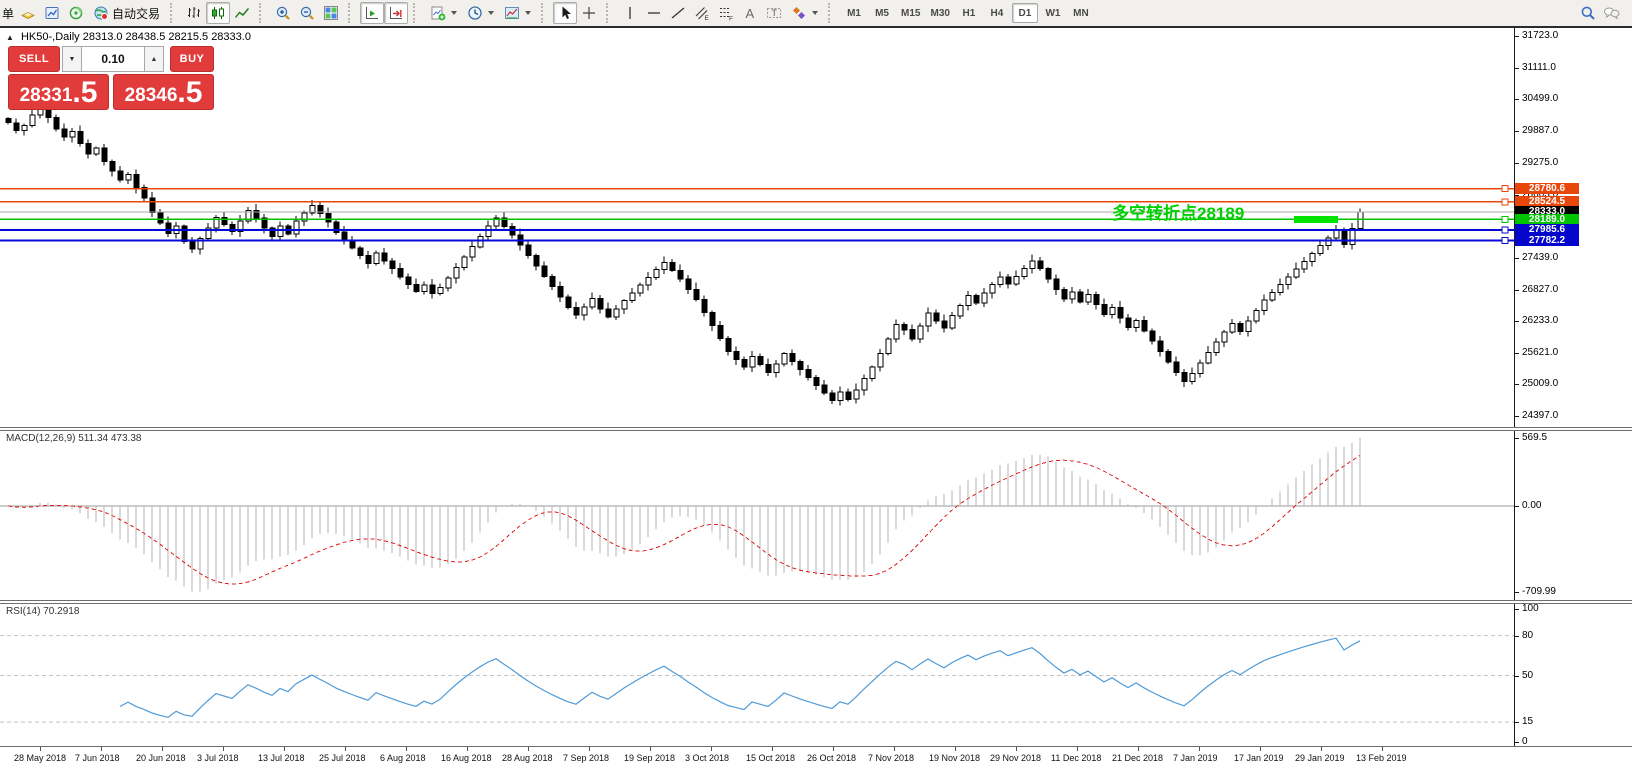 This screenshot has height=774, width=1632. I want to click on tile-windows-button, so click(331, 13).